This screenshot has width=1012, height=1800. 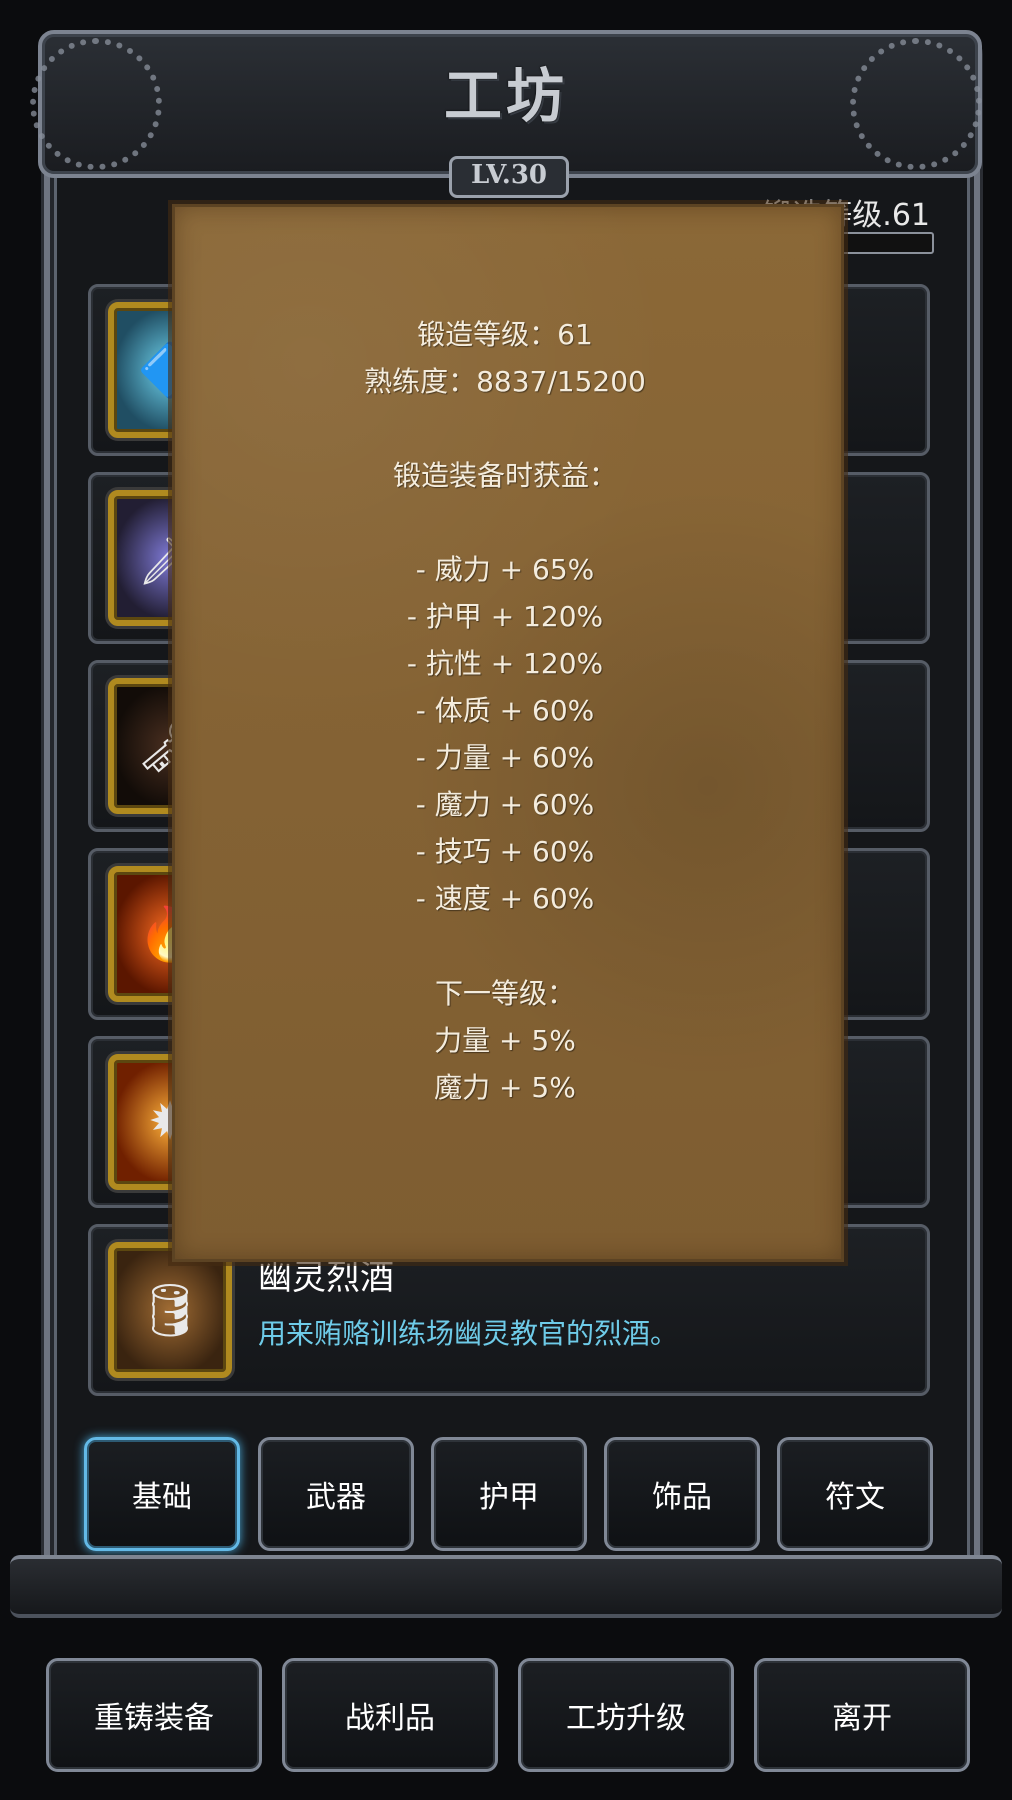 I want to click on forge-progress-bar, so click(x=886, y=243).